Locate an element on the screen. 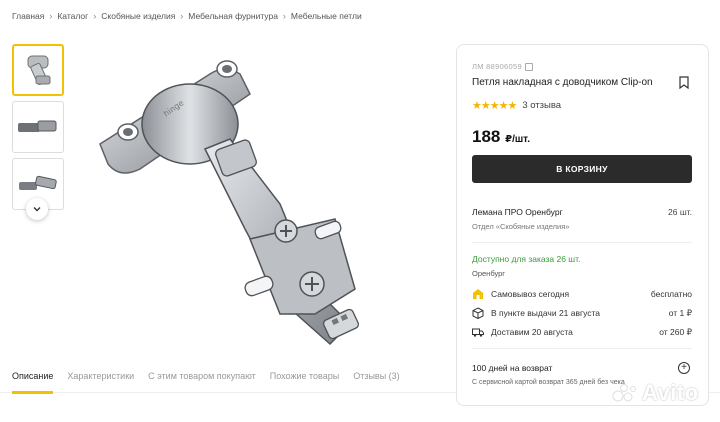  breadcrumb-catalog: Каталог is located at coordinates (72, 16).